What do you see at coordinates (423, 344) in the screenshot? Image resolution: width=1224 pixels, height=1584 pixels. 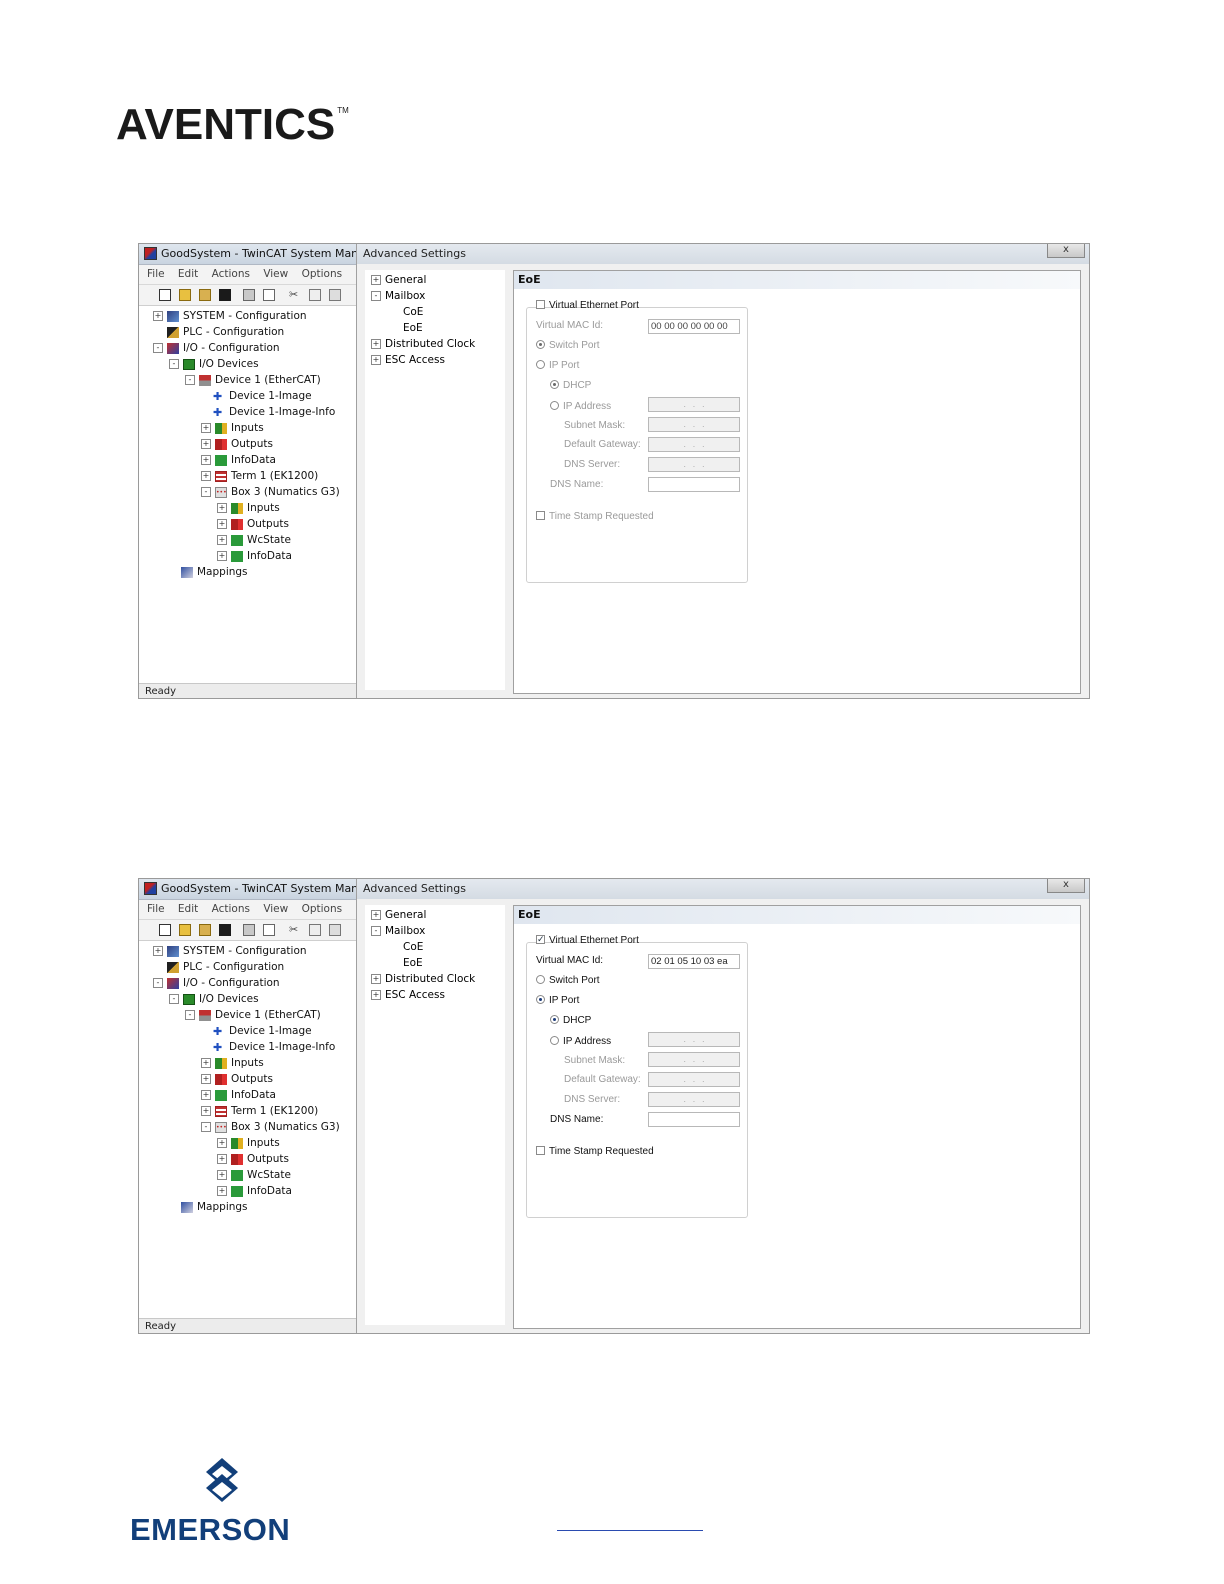 I see `nav-distributed-clock: + Distributed Clock` at bounding box center [423, 344].